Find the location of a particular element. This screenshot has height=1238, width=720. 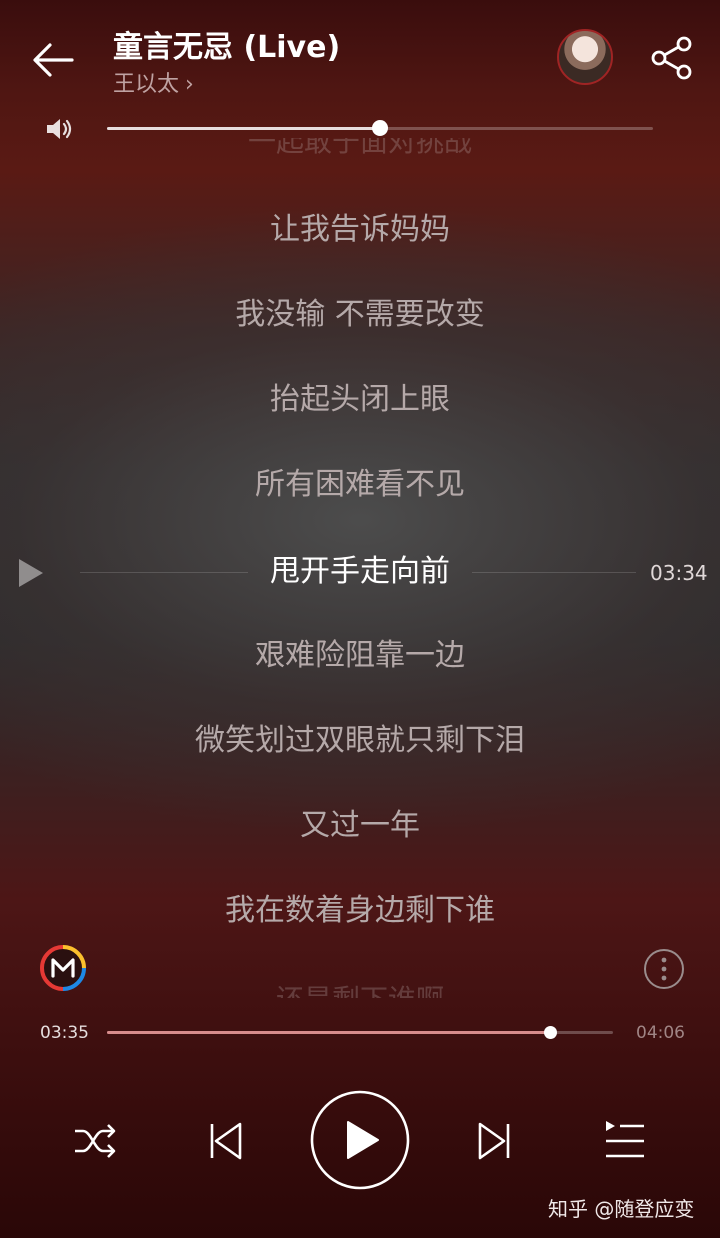

previous-track-icon is located at coordinates (226, 1141).